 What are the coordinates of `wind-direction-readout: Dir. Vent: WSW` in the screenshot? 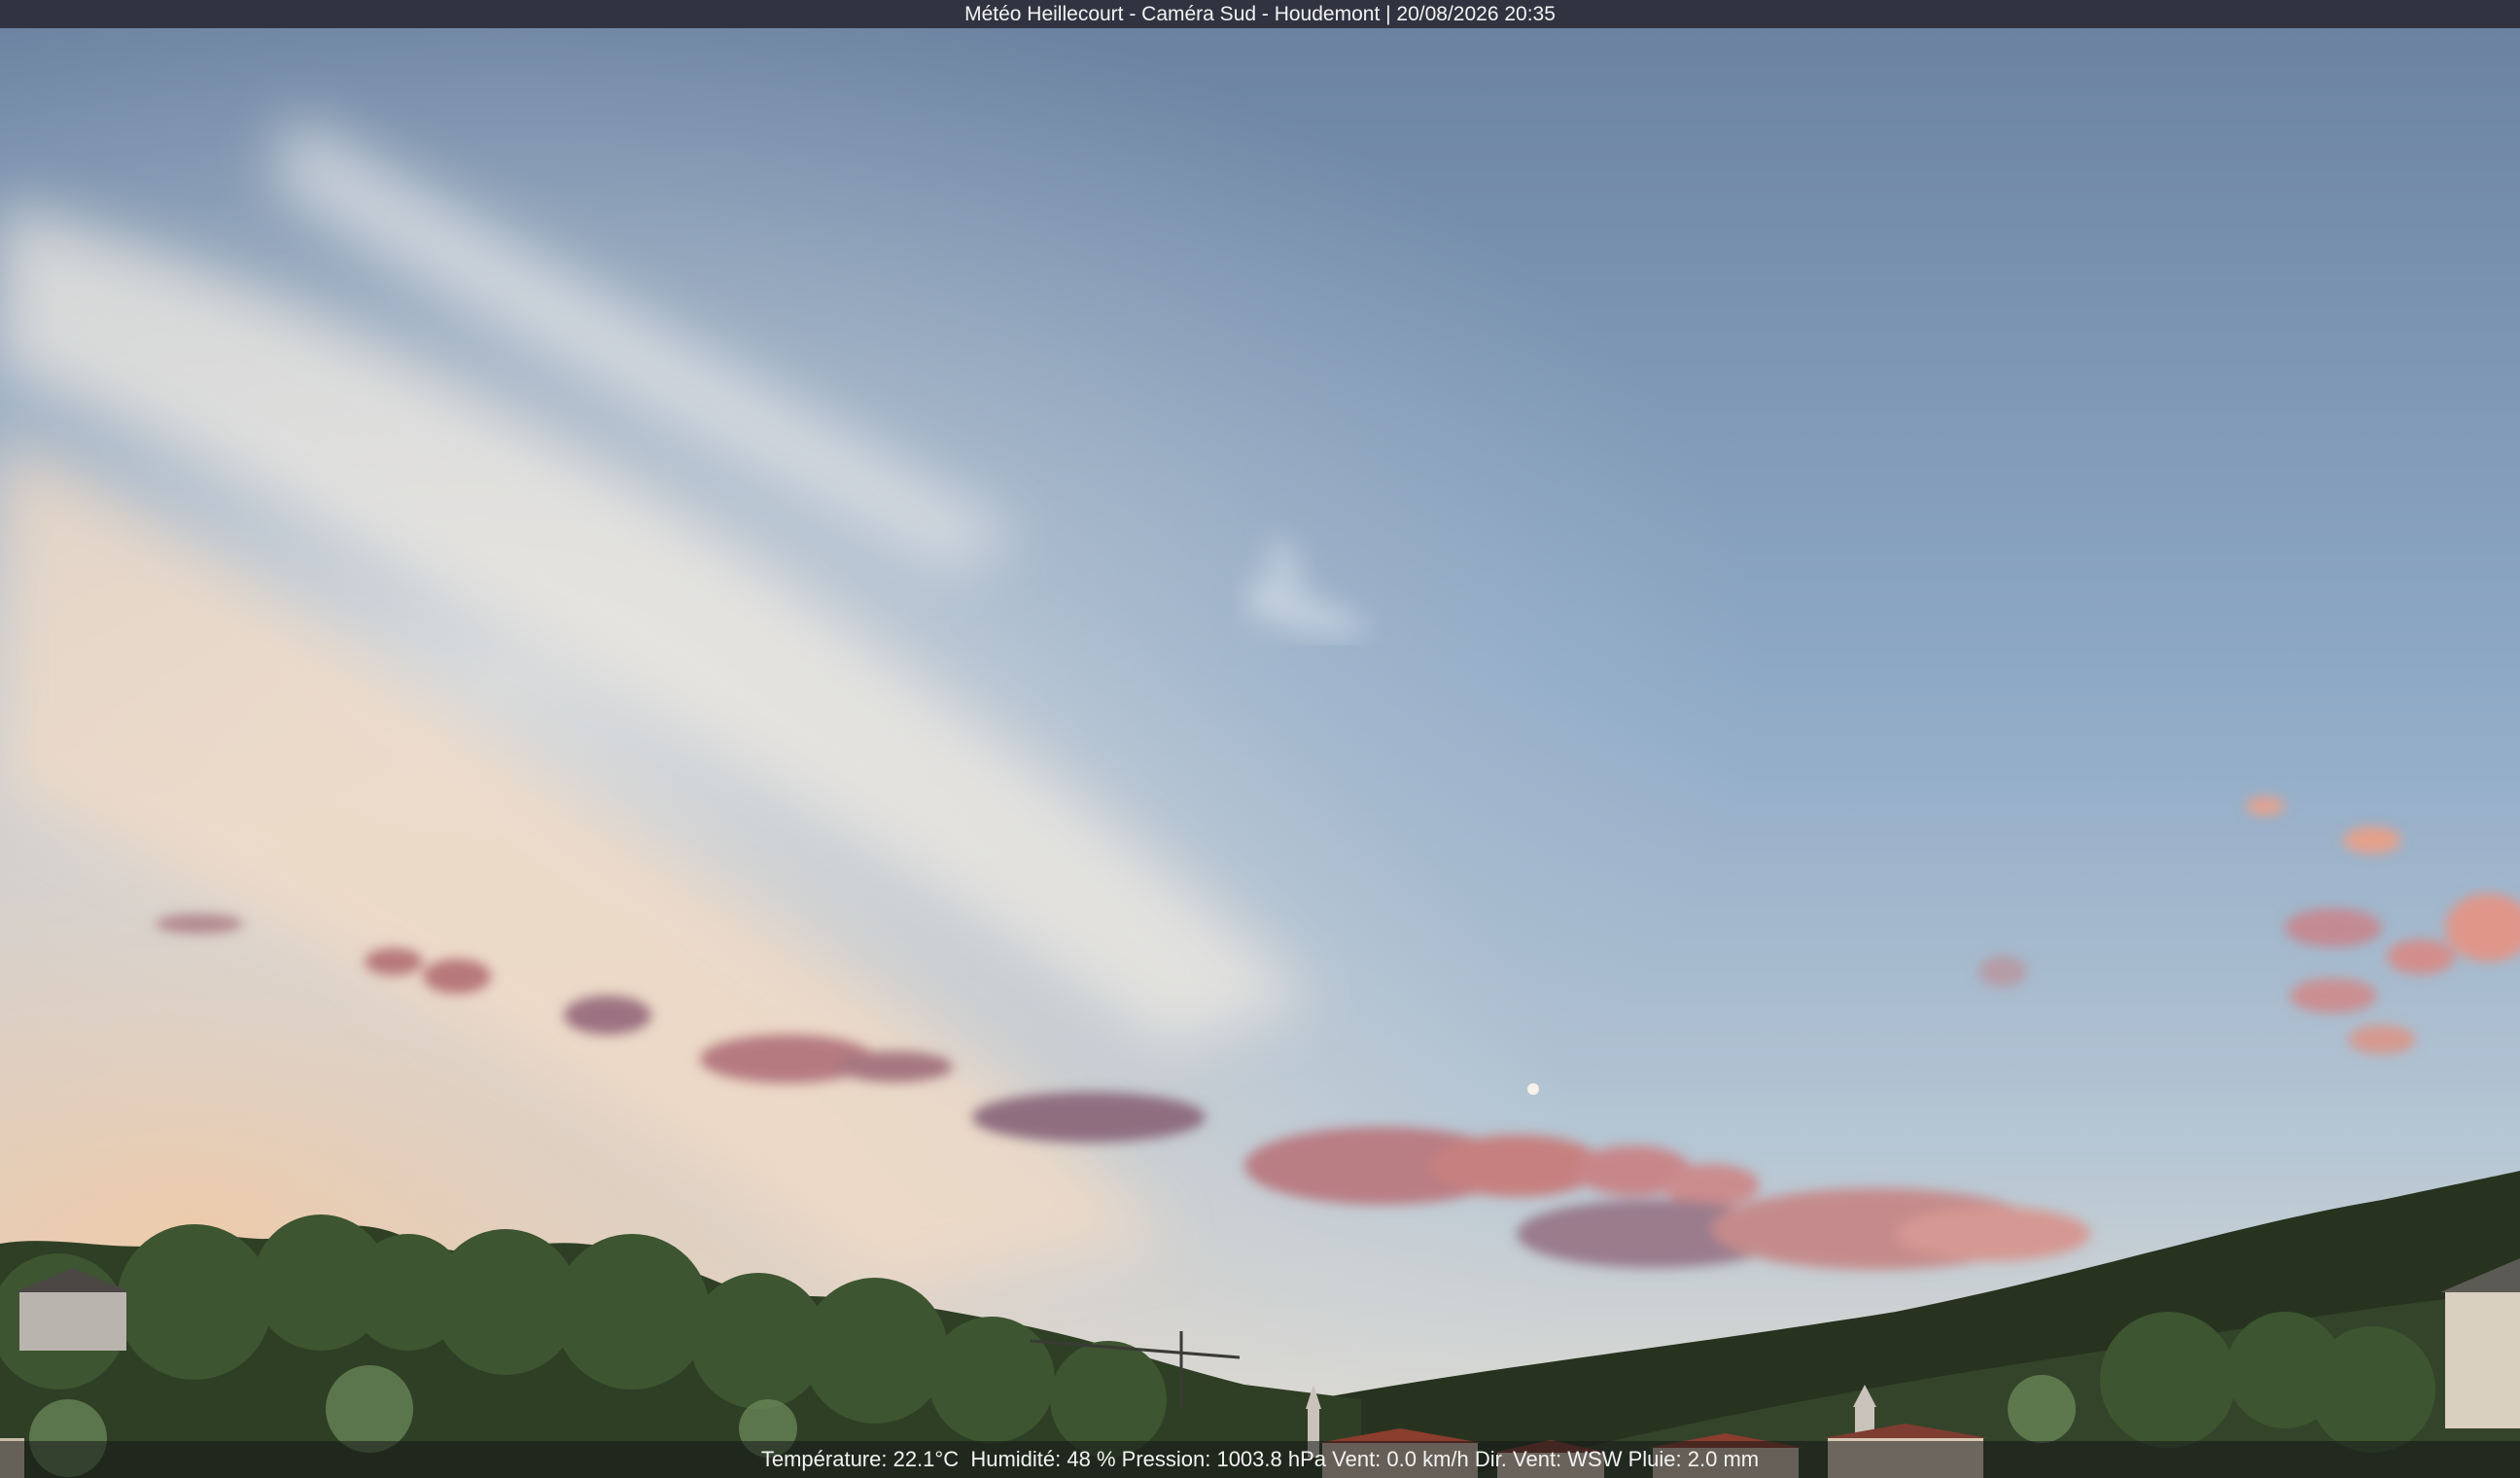 It's located at (1548, 1459).